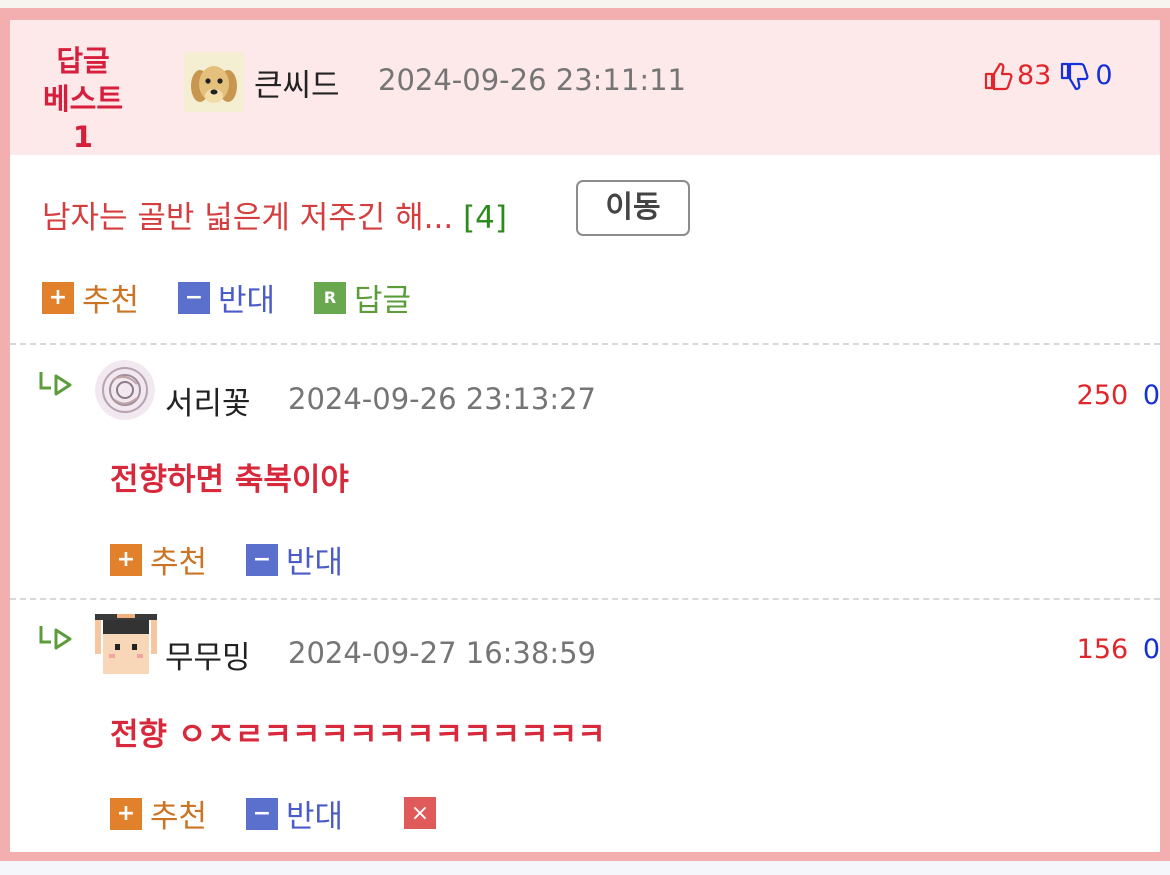  What do you see at coordinates (442, 653) in the screenshot?
I see `post-date: 2024-09-27 16:38:59` at bounding box center [442, 653].